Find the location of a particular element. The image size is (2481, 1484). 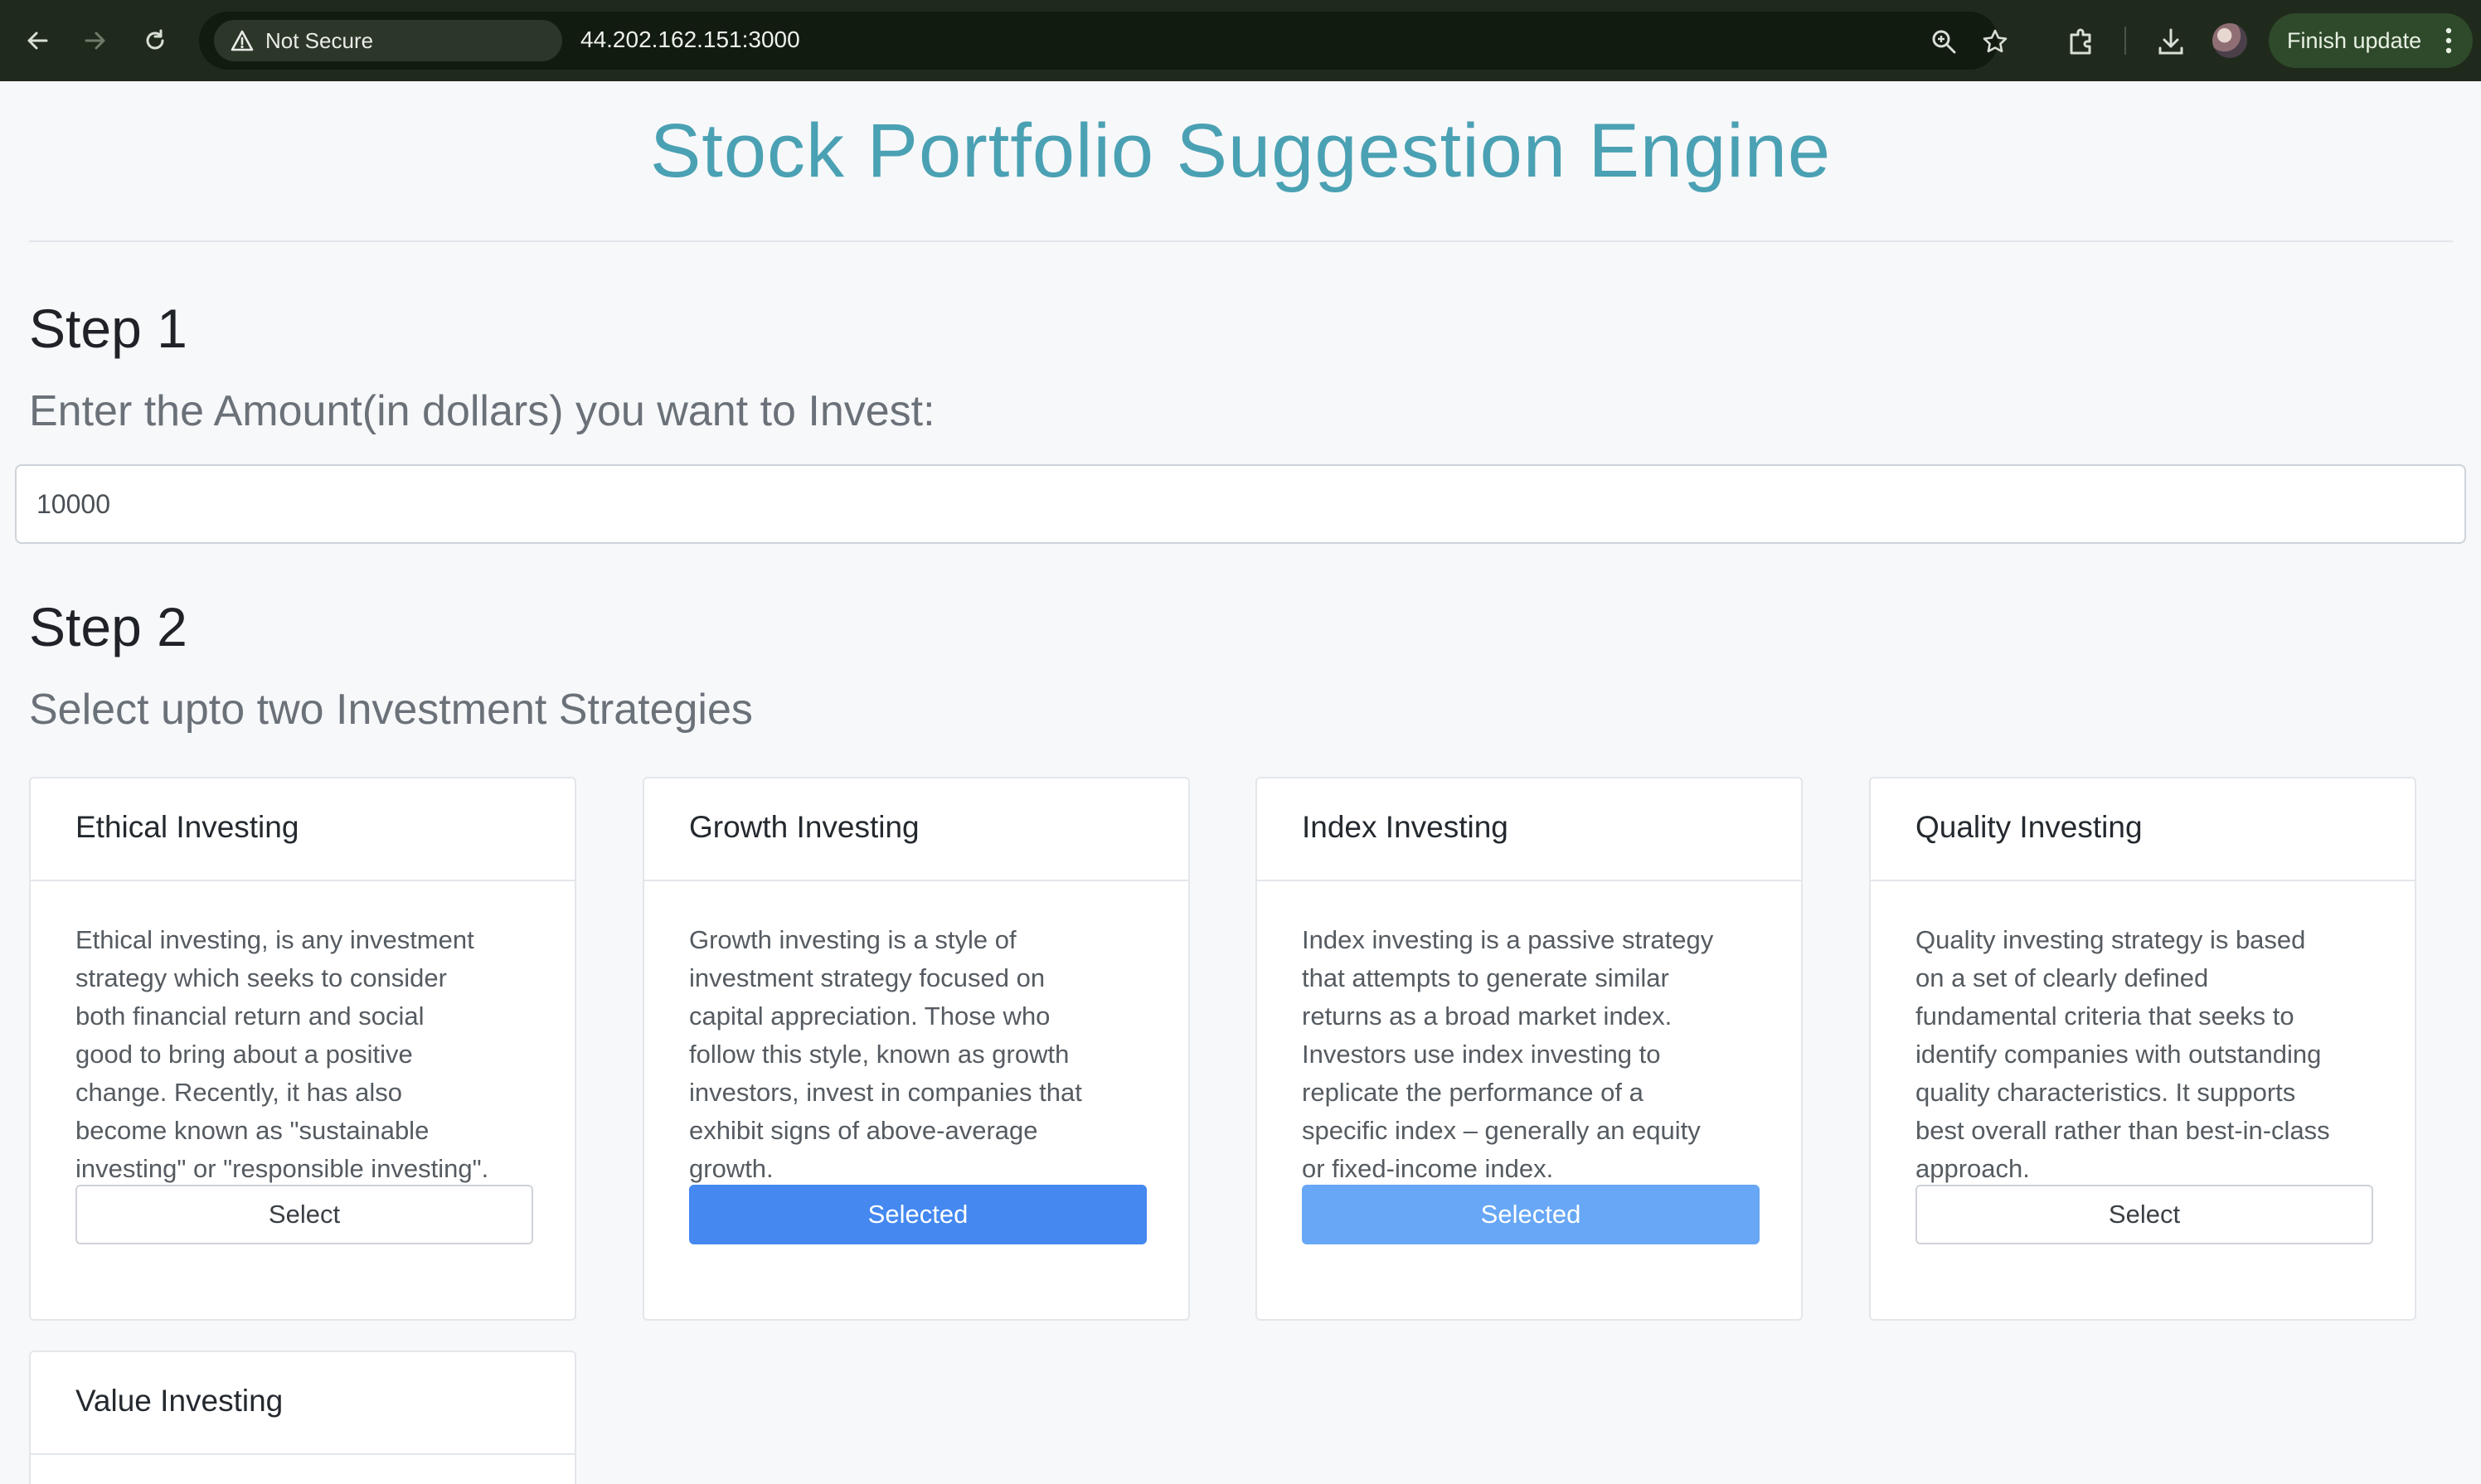

card-text-line: growth. is located at coordinates (731, 1169).